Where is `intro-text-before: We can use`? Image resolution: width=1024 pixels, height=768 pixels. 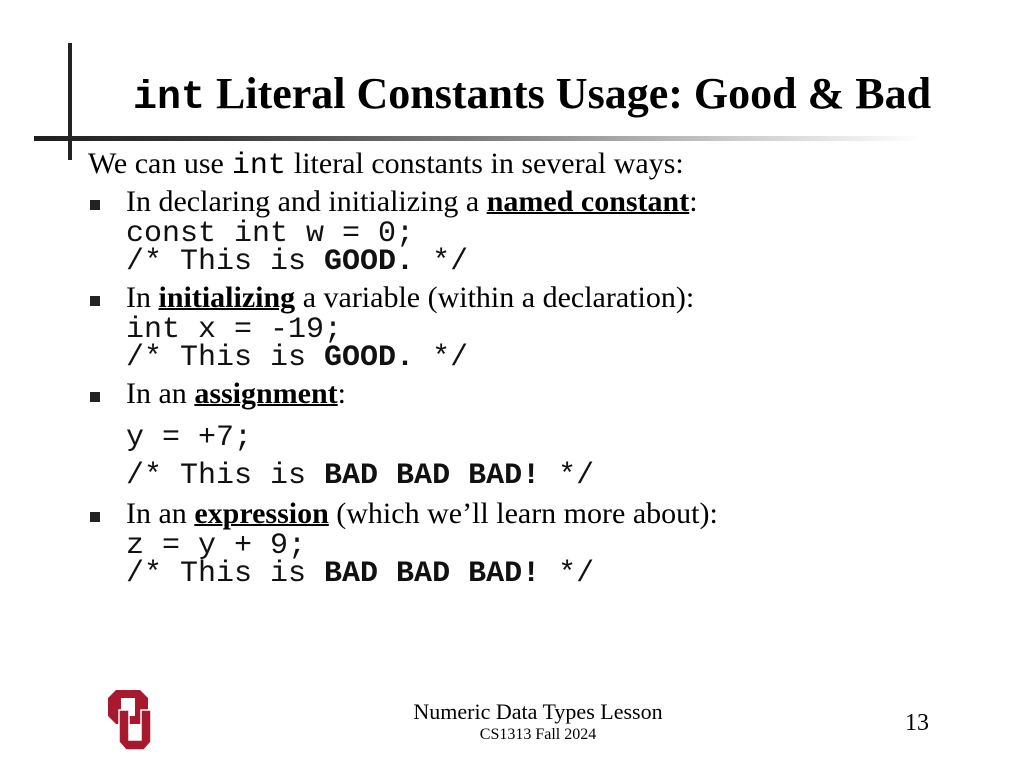
intro-text-before: We can use is located at coordinates (156, 163).